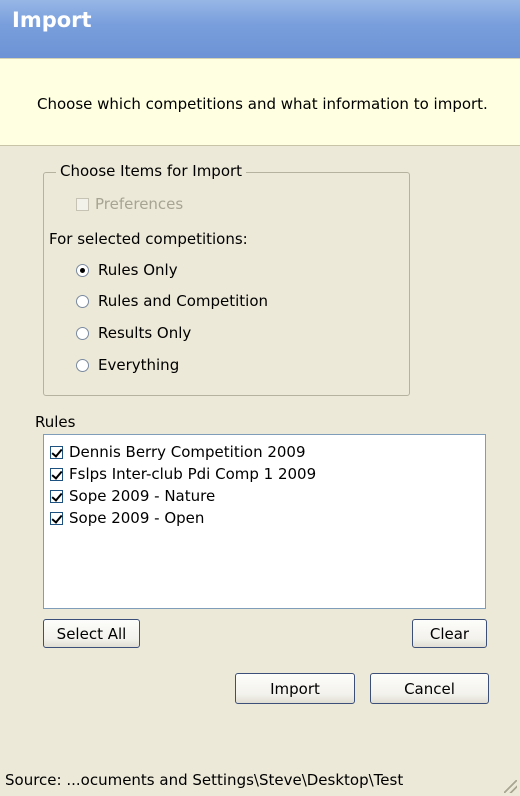 The image size is (520, 796). What do you see at coordinates (137, 518) in the screenshot?
I see `list-item-label: Sope 2009 - Open` at bounding box center [137, 518].